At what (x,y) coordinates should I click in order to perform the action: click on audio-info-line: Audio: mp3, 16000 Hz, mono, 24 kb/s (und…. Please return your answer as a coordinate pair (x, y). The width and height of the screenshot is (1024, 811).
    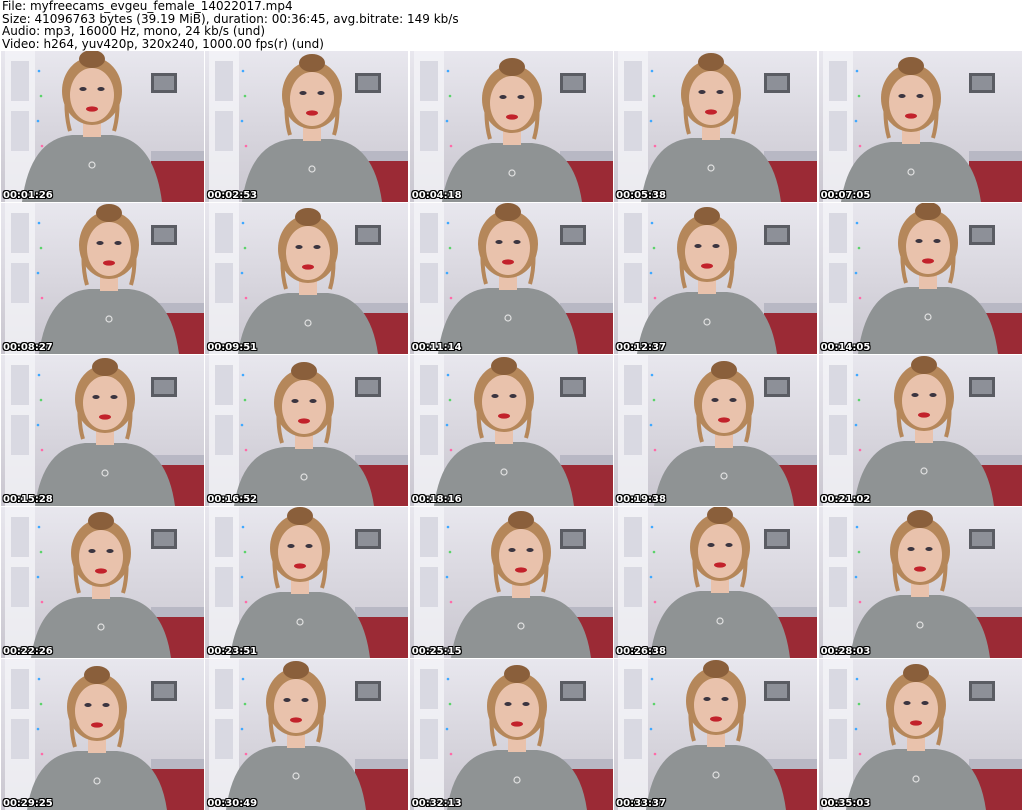
    Looking at the image, I should click on (134, 31).